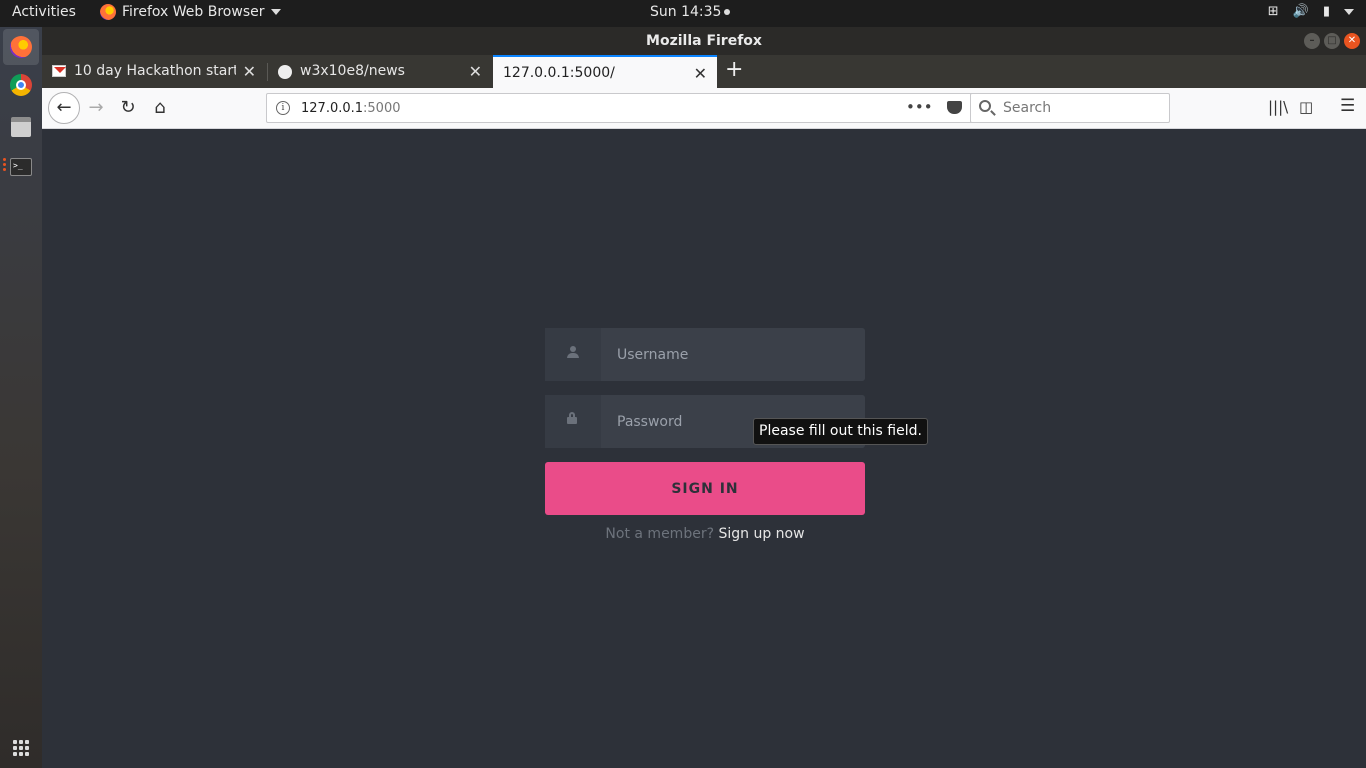  I want to click on notification-dot-icon, so click(727, 12).